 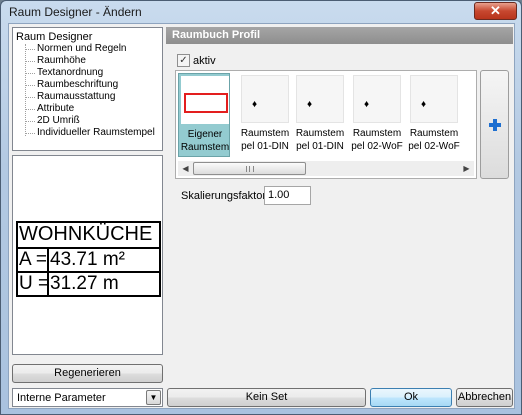 I want to click on scale-label: Skalierungsfaktor :, so click(x=227, y=196).